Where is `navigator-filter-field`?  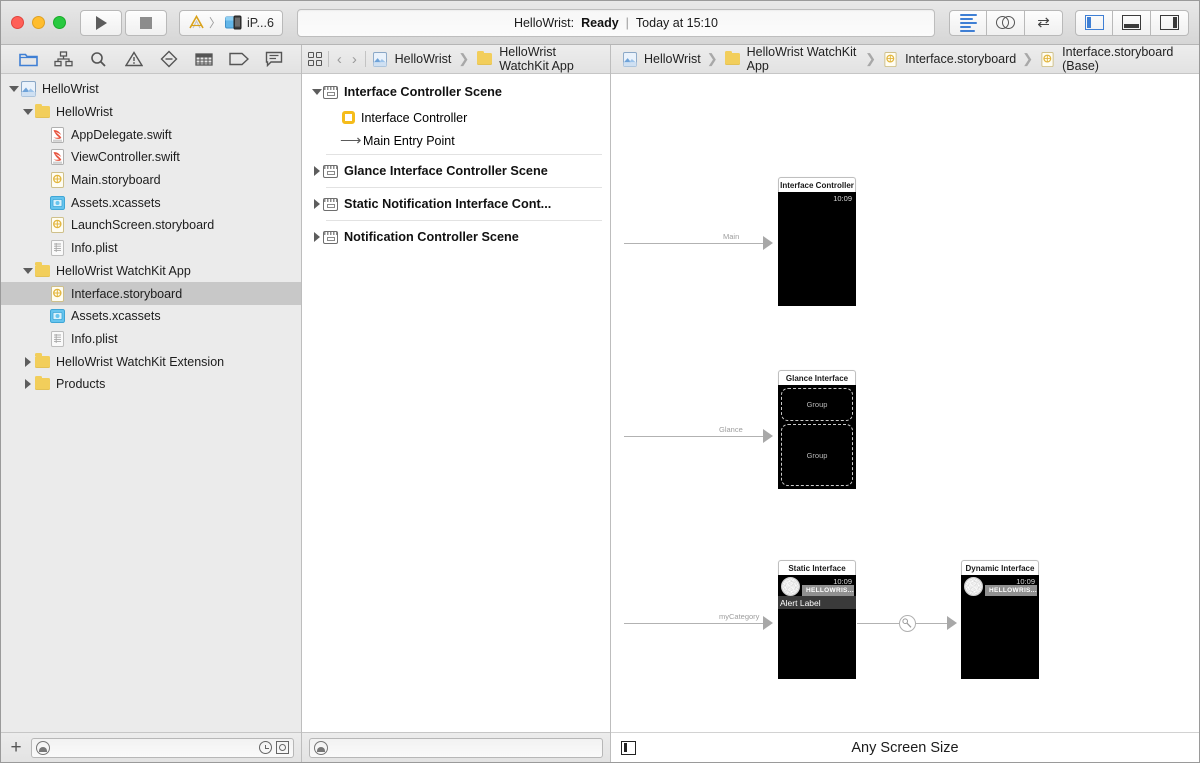
navigator-filter-field is located at coordinates (162, 747).